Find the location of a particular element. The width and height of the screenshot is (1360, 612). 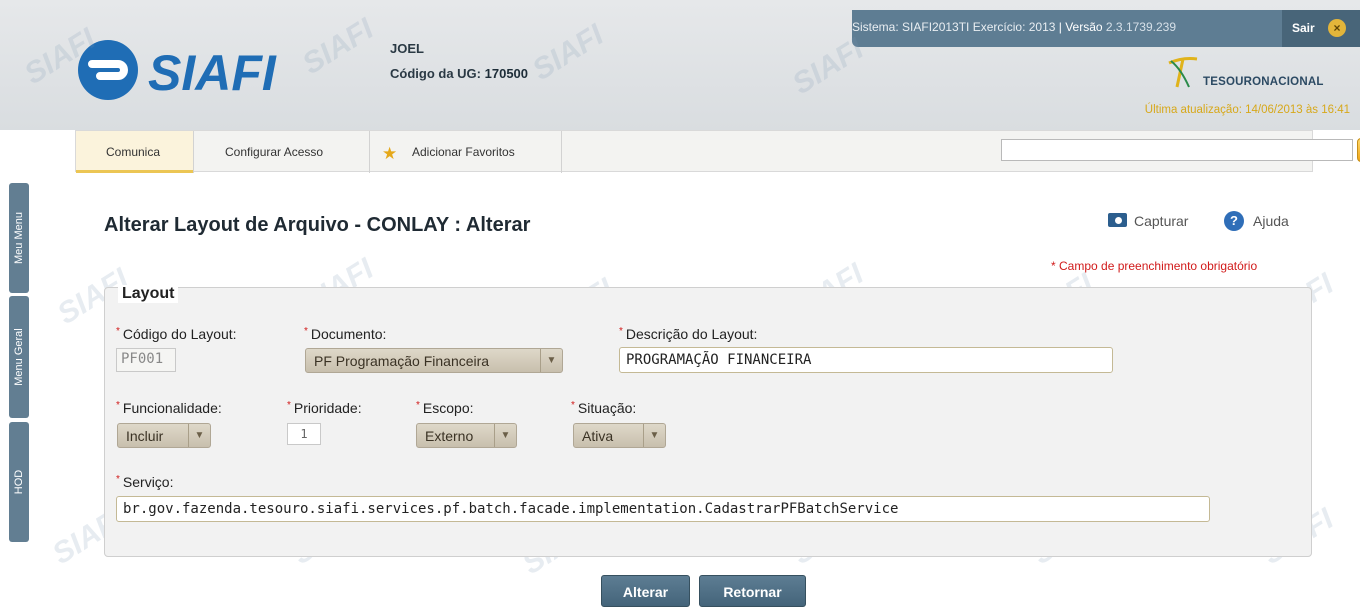

ug-info: Código da UG: 170500 is located at coordinates (459, 73).